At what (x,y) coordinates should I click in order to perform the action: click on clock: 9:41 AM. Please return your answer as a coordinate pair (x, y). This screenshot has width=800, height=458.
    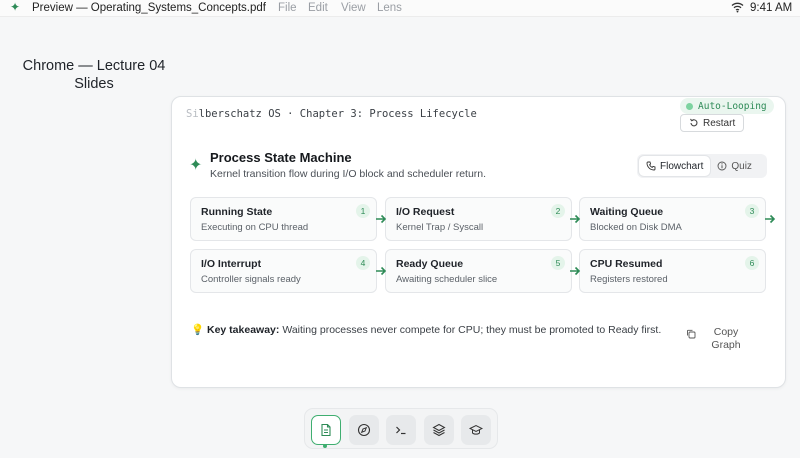
    Looking at the image, I should click on (771, 8).